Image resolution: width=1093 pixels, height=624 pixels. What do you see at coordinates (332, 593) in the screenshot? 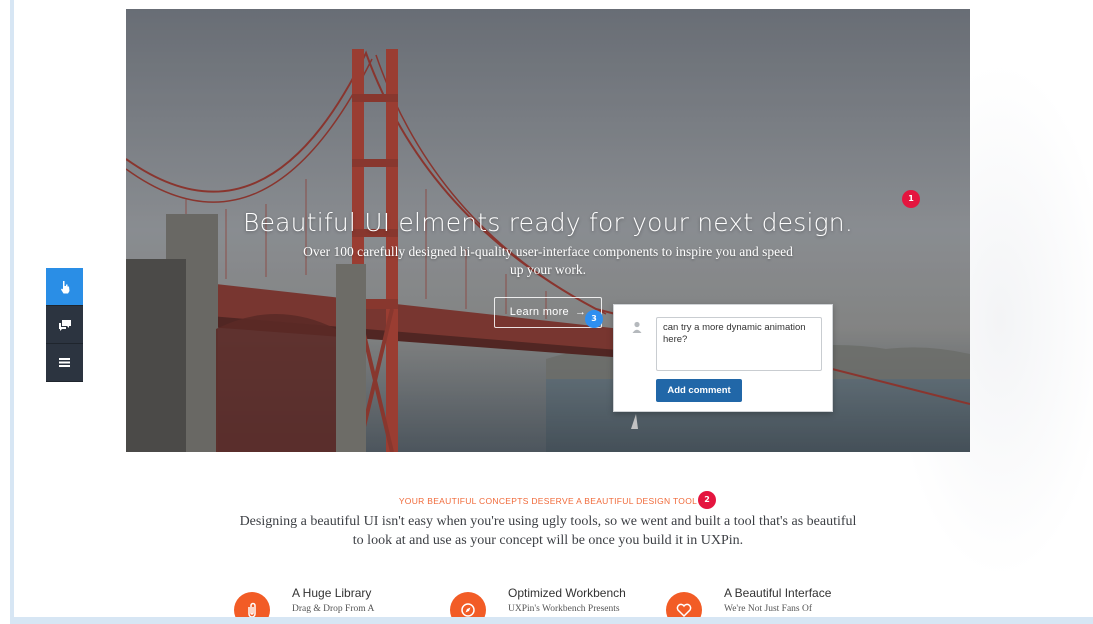
I see `feature-title: A Huge Library` at bounding box center [332, 593].